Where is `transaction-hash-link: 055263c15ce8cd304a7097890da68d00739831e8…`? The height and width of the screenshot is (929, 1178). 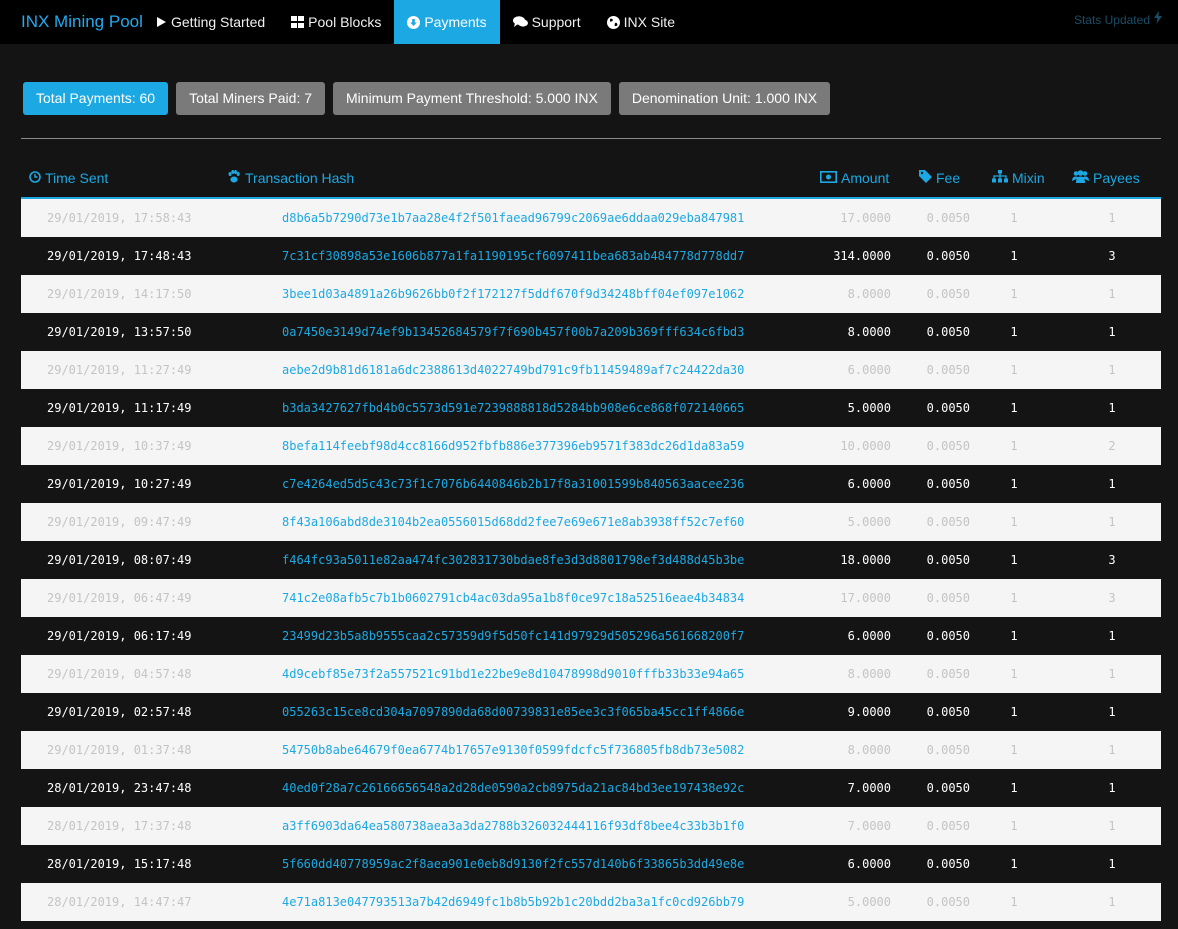 transaction-hash-link: 055263c15ce8cd304a7097890da68d00739831e8… is located at coordinates (513, 712).